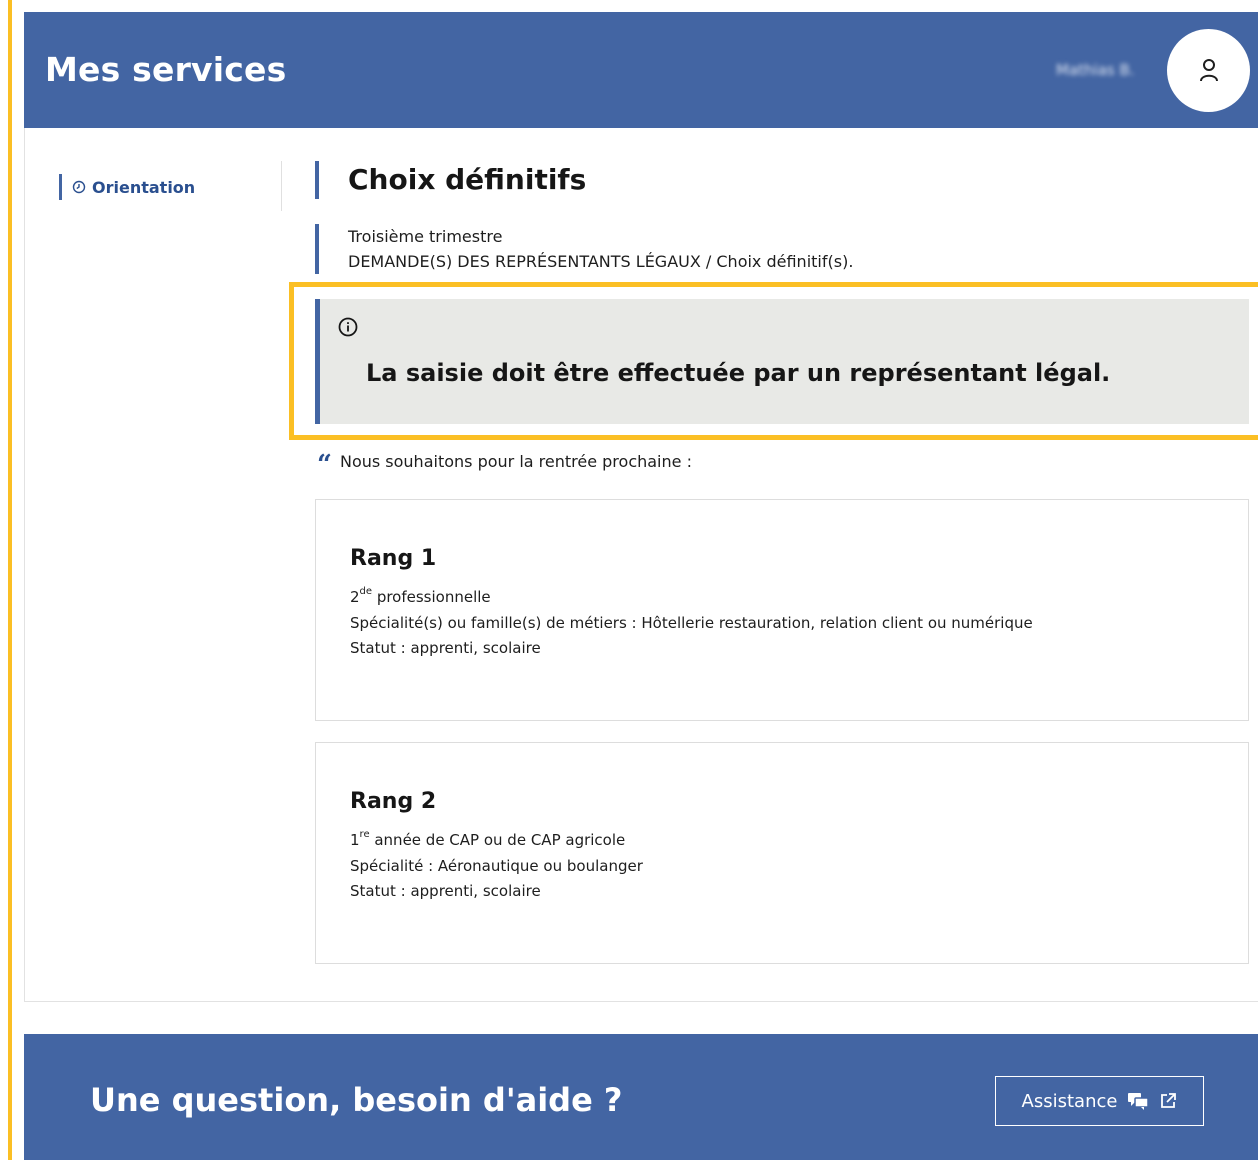 This screenshot has height=1160, width=1258. What do you see at coordinates (144, 187) in the screenshot?
I see `sidebar-item-label: Orientation` at bounding box center [144, 187].